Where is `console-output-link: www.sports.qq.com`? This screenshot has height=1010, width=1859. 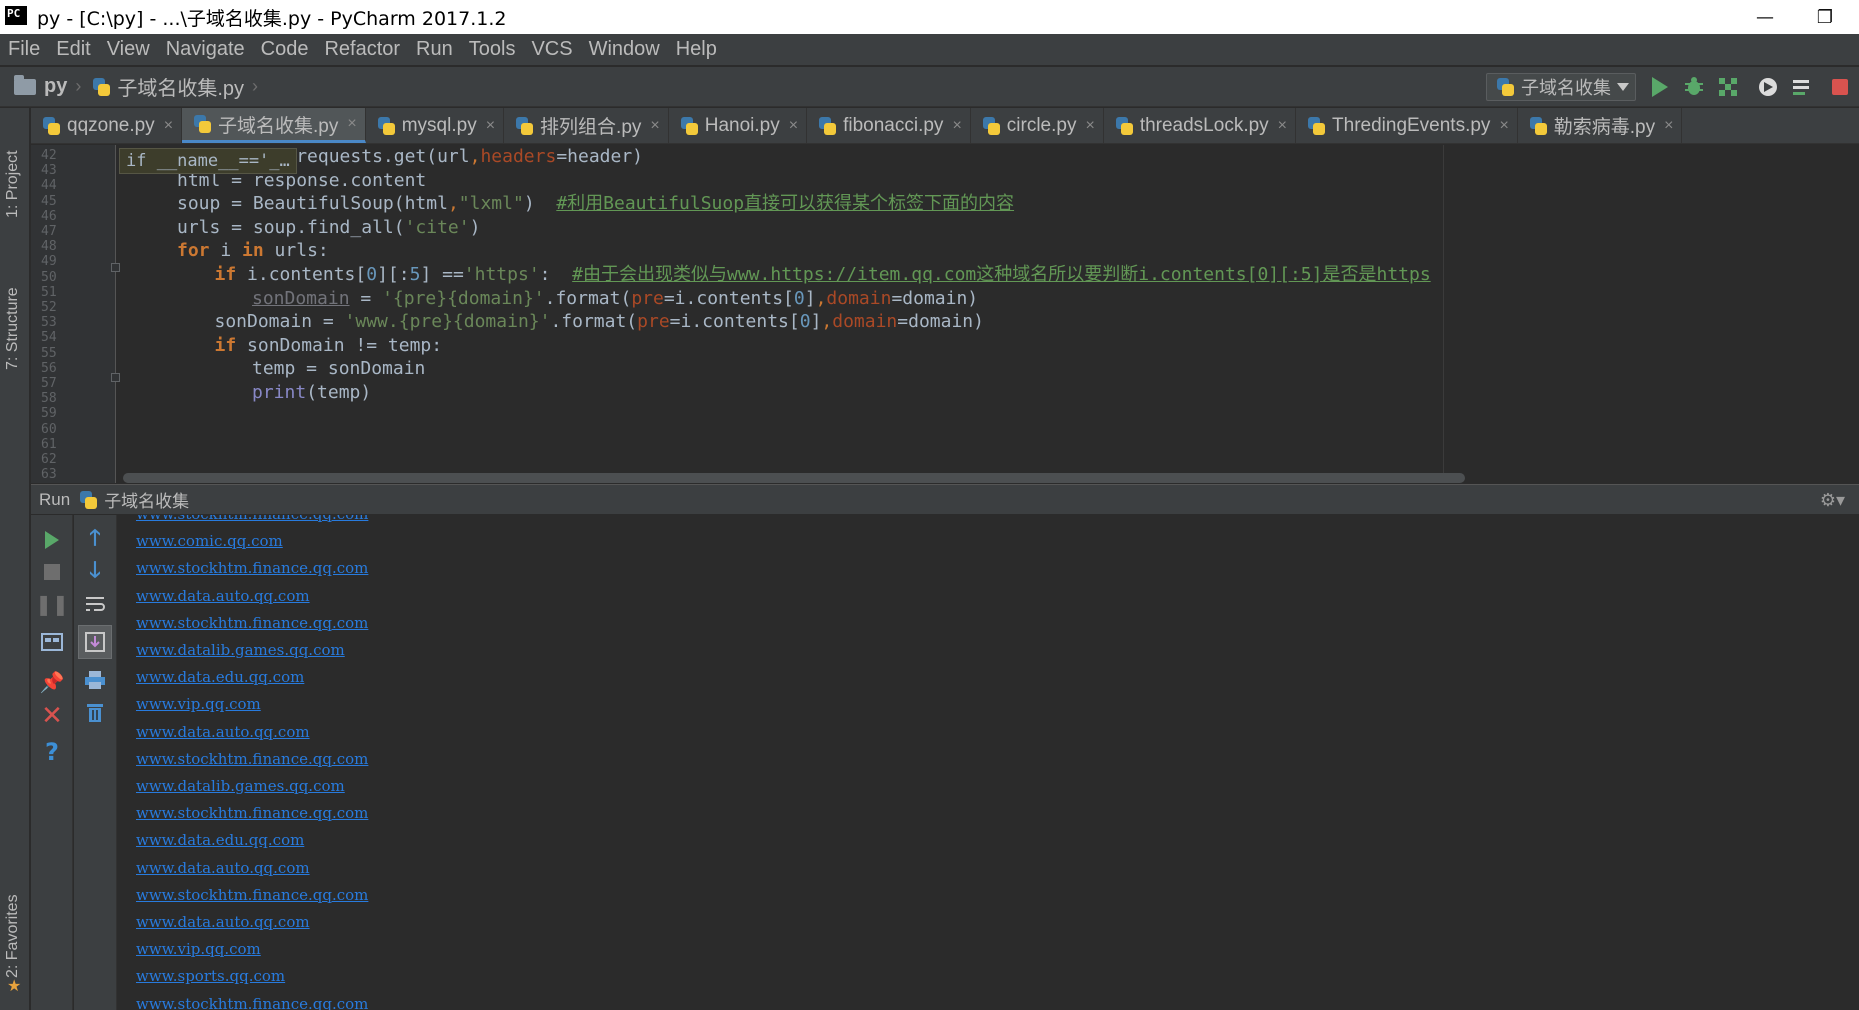 console-output-link: www.sports.qq.com is located at coordinates (210, 976).